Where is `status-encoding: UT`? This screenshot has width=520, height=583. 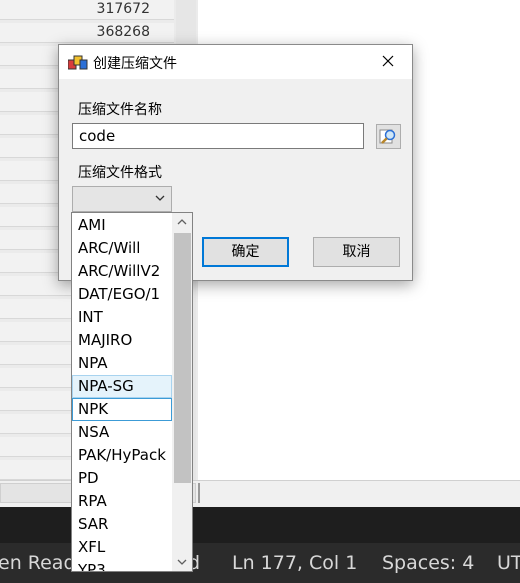
status-encoding: UT is located at coordinates (508, 563).